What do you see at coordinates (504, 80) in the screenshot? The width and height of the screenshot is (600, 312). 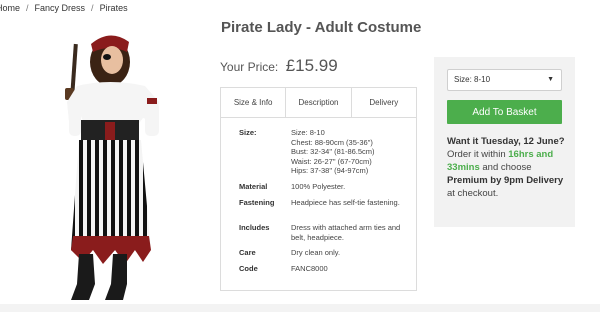 I see `size-select: Size: 8-10 ▼` at bounding box center [504, 80].